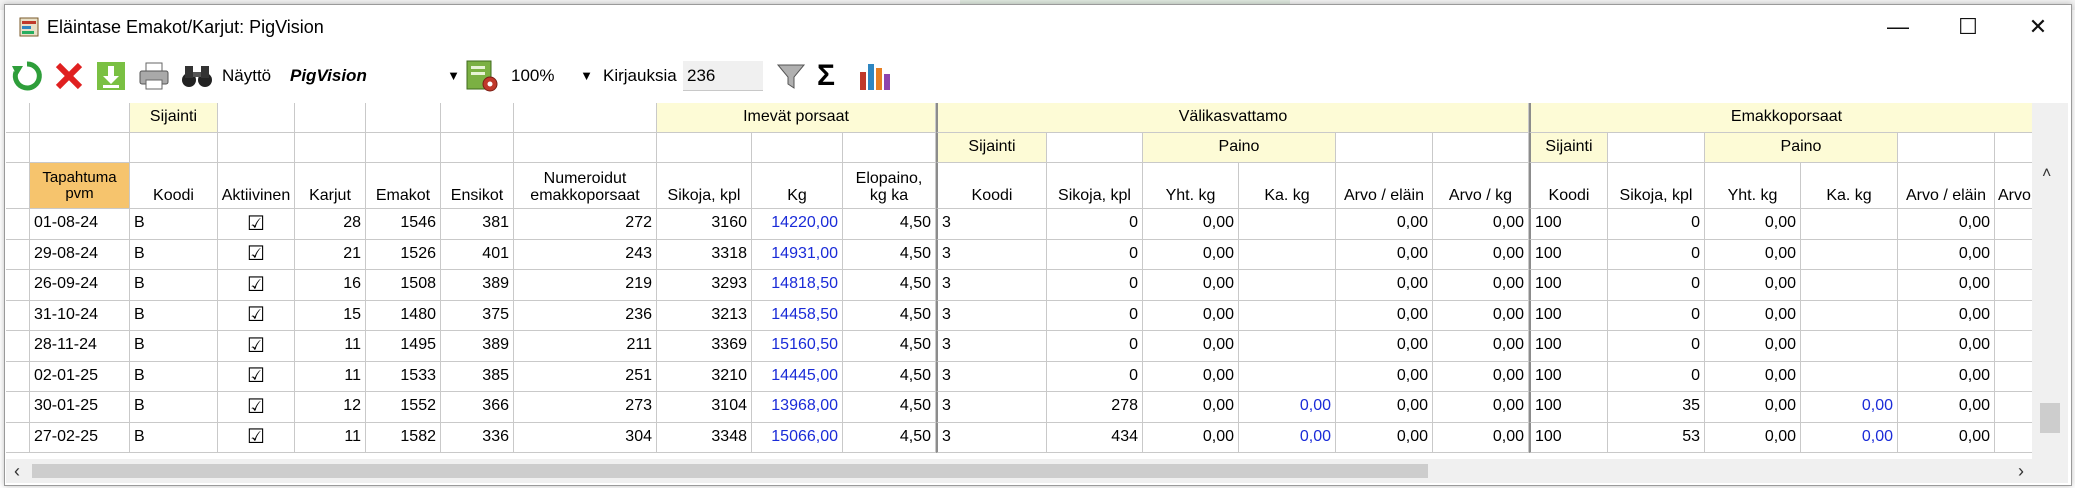 Image resolution: width=2075 pixels, height=488 pixels. Describe the element at coordinates (704, 254) in the screenshot. I see `cell-imevat-sikoja: 3318` at that location.